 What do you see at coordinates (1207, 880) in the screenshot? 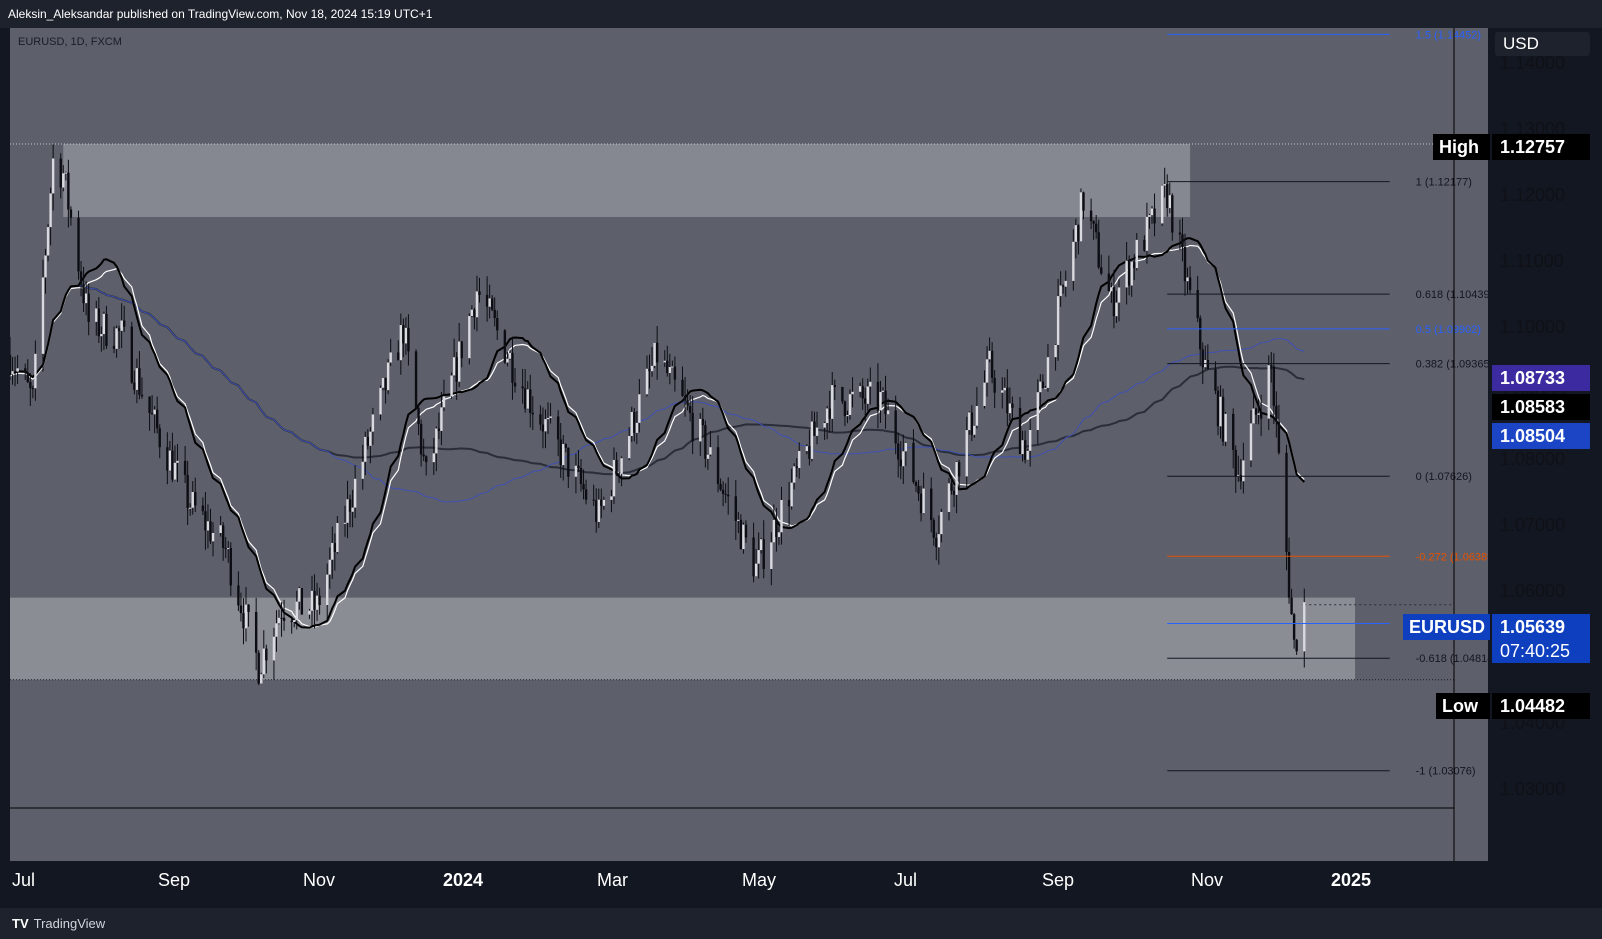
I see `time-label: Nov` at bounding box center [1207, 880].